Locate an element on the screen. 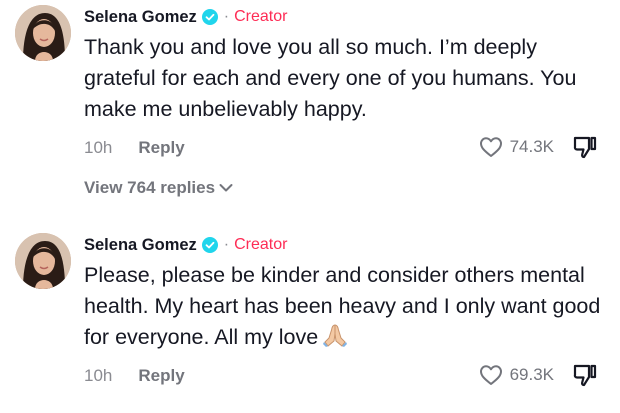 The image size is (620, 413). like-button: 74.3K is located at coordinates (516, 147).